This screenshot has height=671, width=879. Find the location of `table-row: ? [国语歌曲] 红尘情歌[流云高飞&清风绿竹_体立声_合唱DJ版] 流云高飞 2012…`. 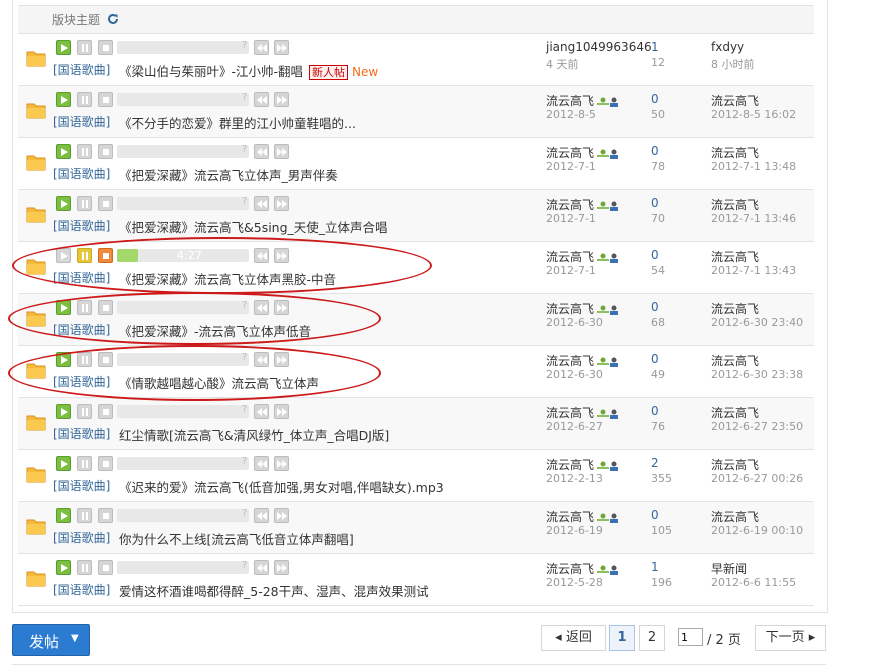

table-row: ? [国语歌曲] 红尘情歌[流云高飞&清风绿竹_体立声_合唱DJ版] 流云高飞 2012… is located at coordinates (416, 424).